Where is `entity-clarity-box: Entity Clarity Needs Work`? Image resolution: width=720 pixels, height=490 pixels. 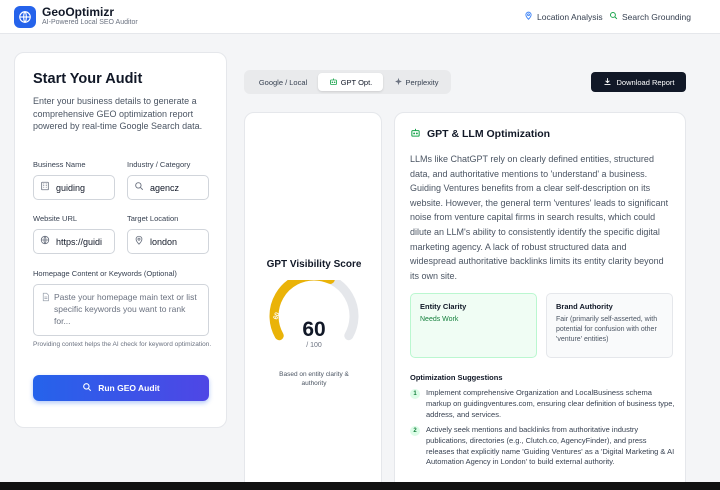 entity-clarity-box: Entity Clarity Needs Work is located at coordinates (473, 325).